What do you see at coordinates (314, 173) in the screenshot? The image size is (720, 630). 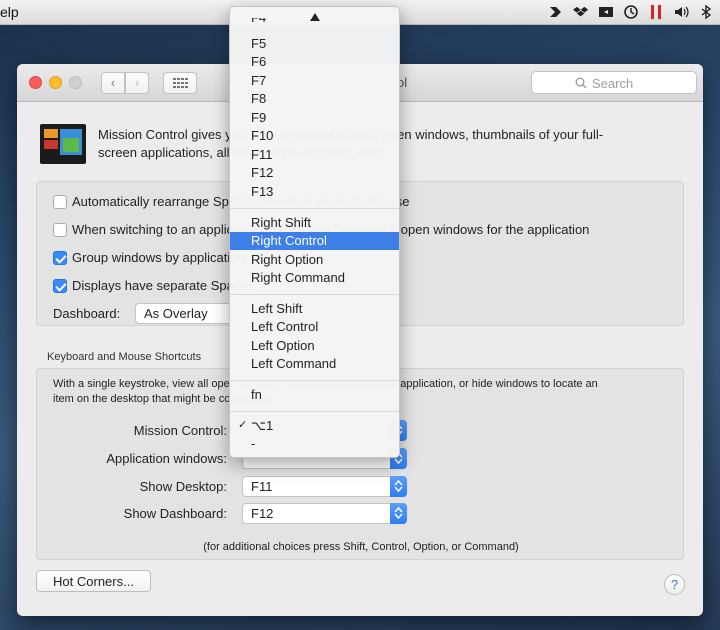 I see `menu-item-f12: F12` at bounding box center [314, 173].